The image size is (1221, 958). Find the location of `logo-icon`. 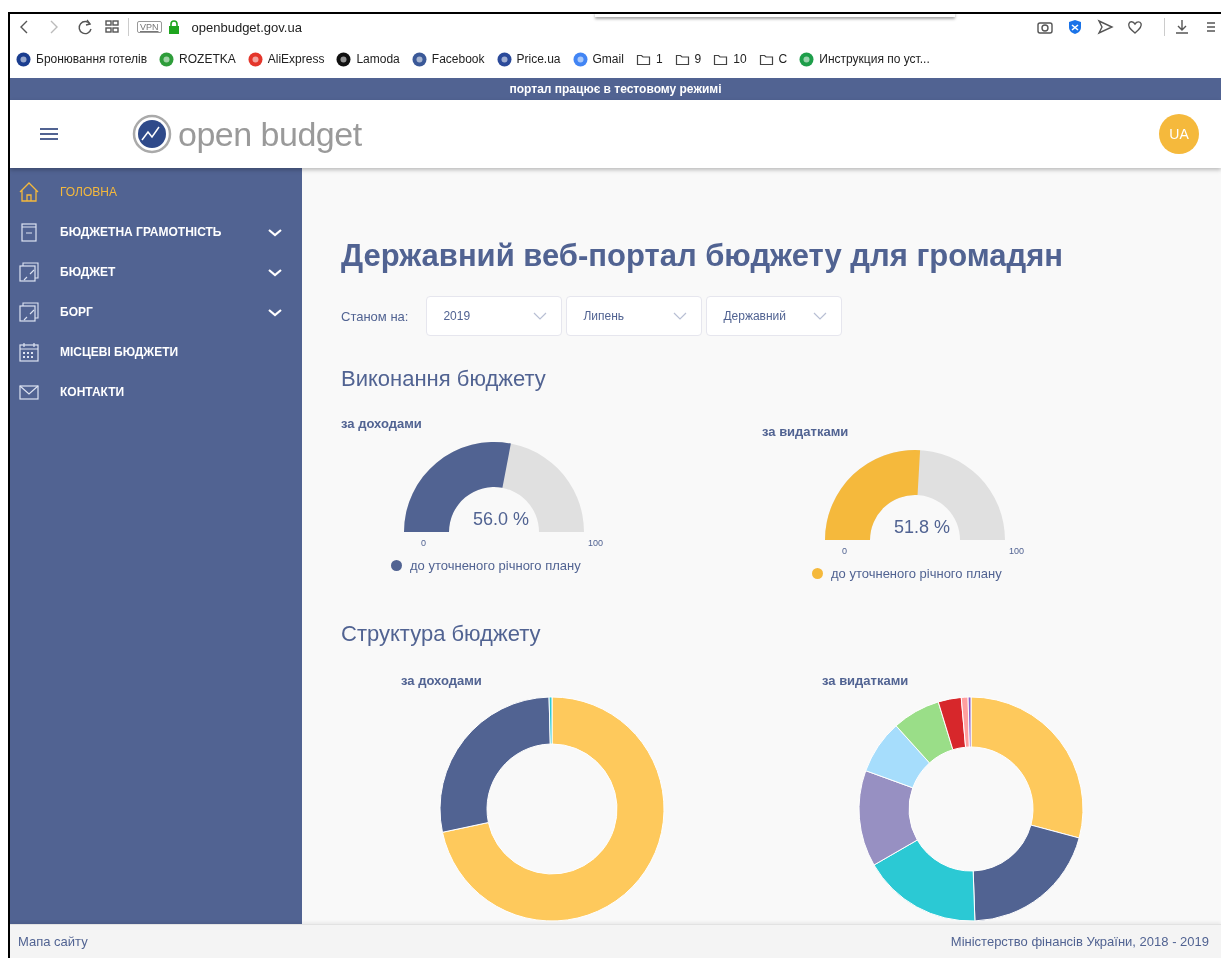

logo-icon is located at coordinates (152, 134).